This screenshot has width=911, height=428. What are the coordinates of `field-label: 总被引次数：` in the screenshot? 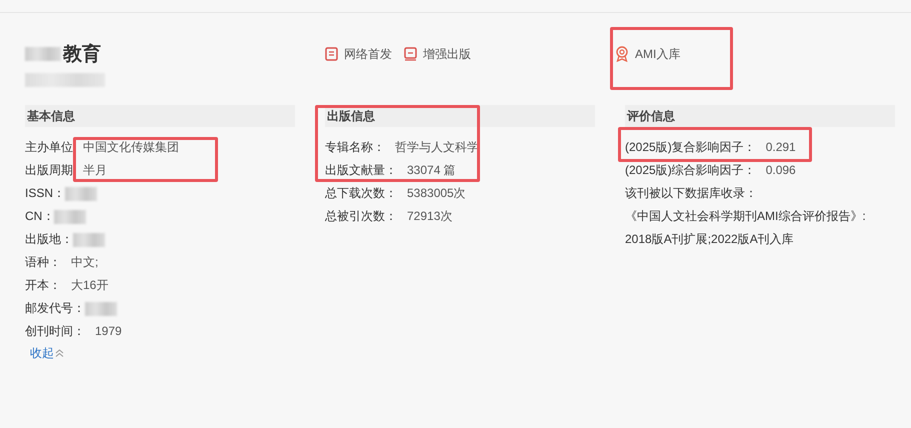 It's located at (361, 216).